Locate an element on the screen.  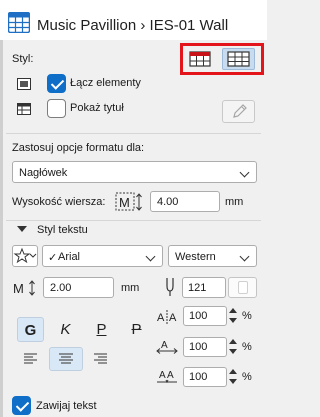
pen-number-input: 121 is located at coordinates (204, 287).